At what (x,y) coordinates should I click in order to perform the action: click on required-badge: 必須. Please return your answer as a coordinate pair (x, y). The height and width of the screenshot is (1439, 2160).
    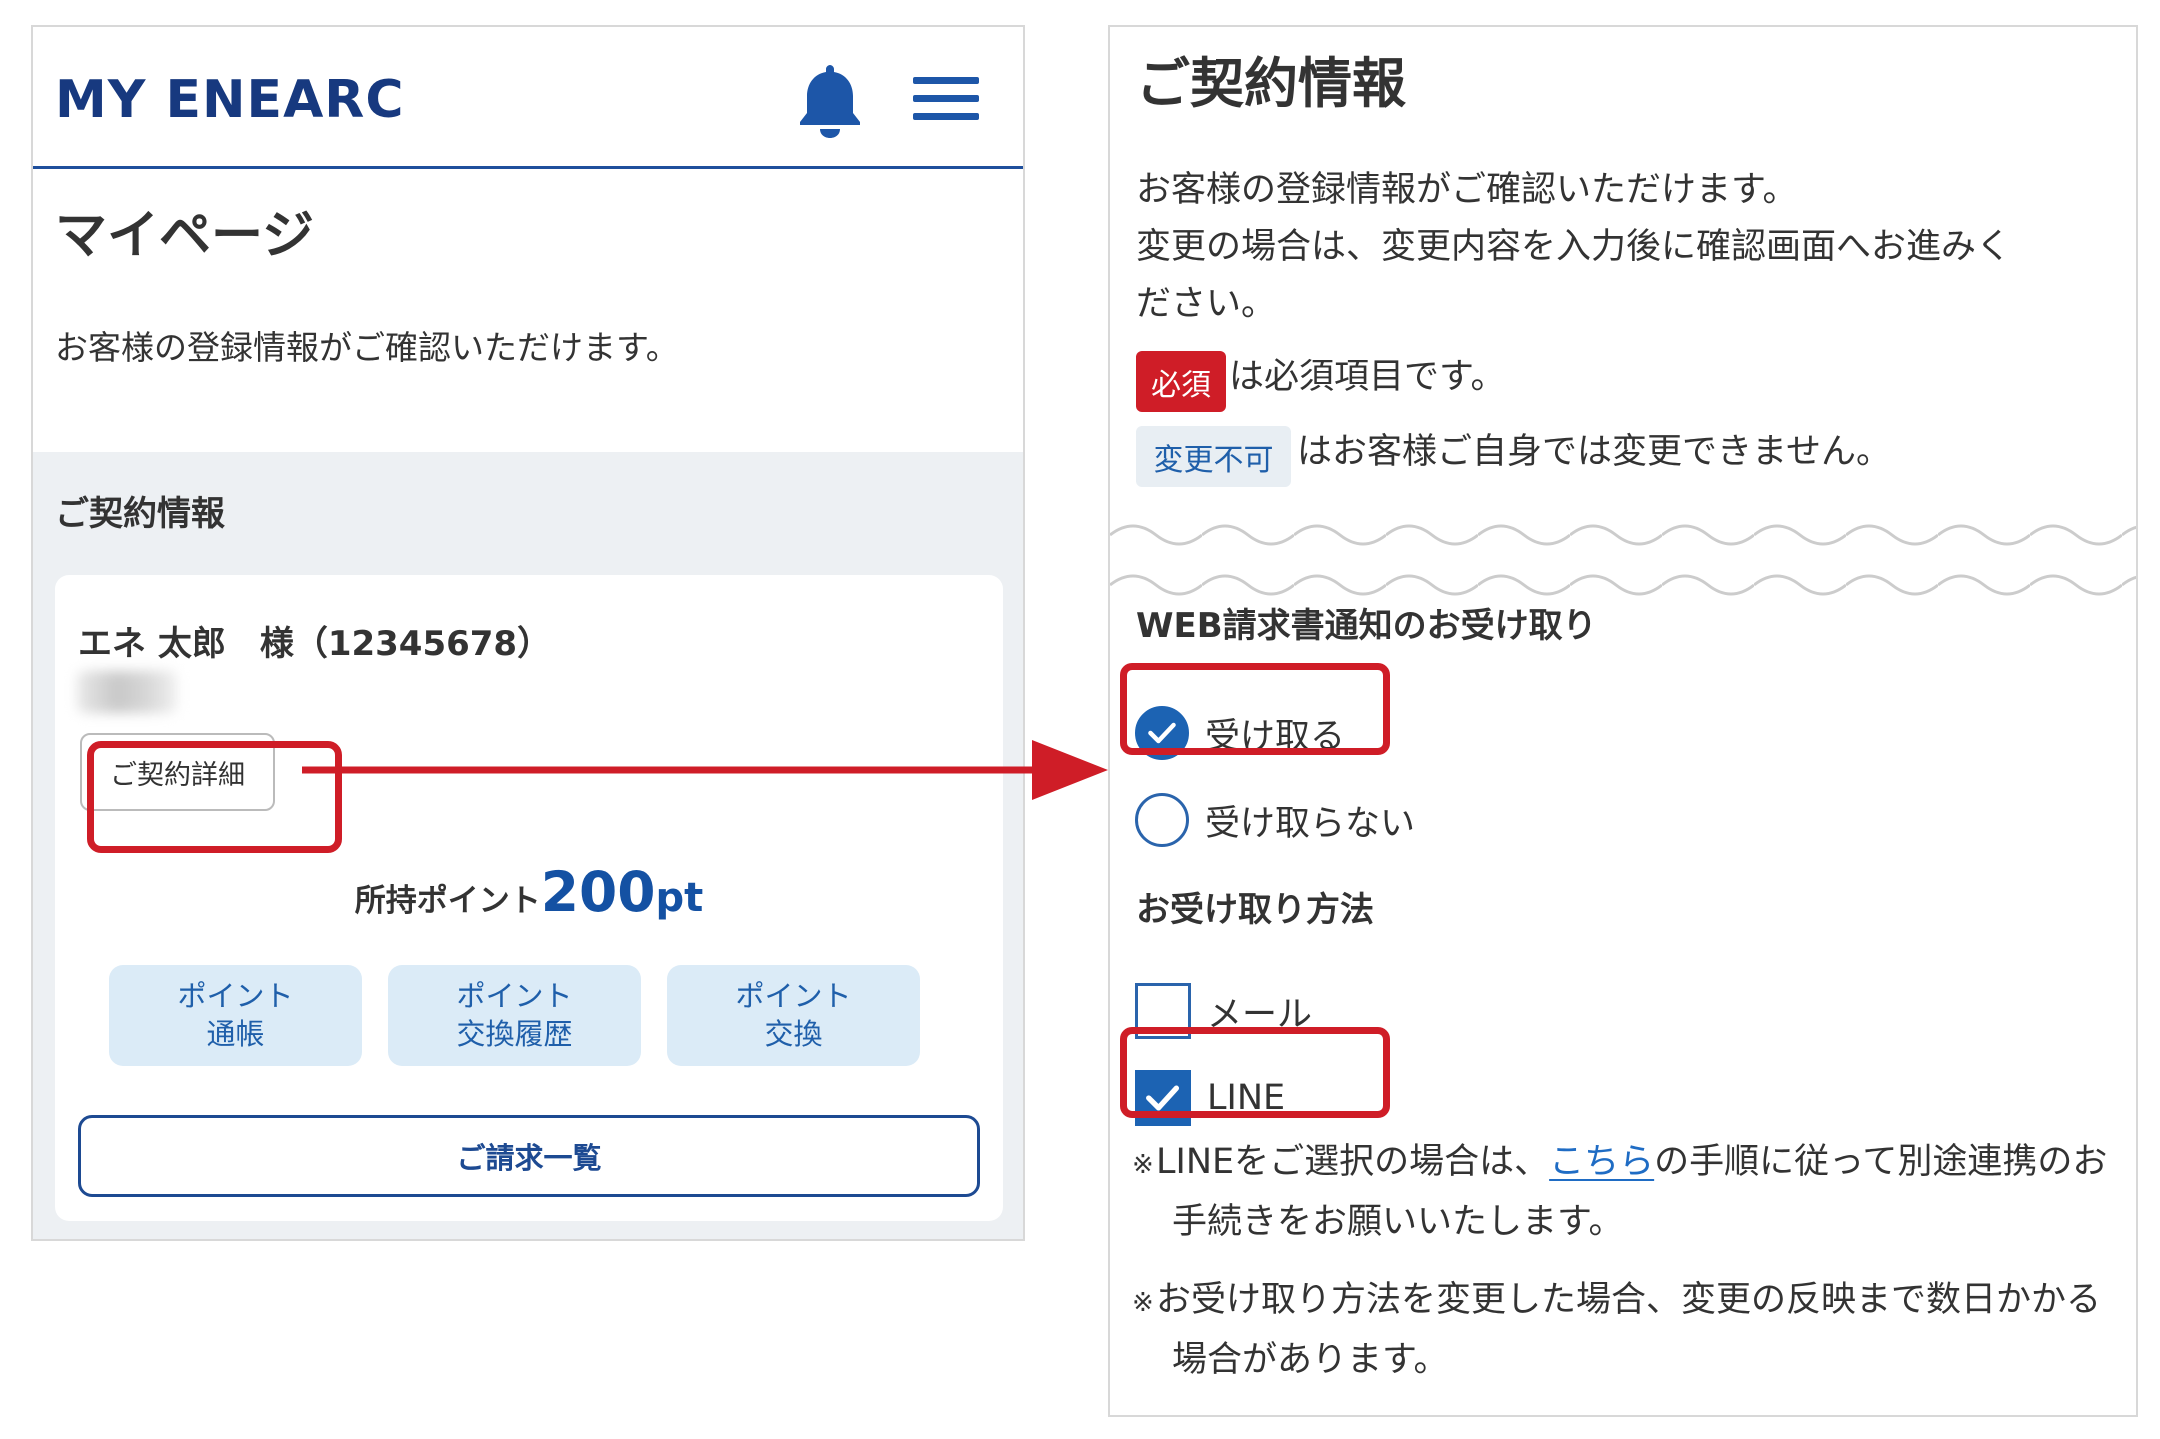
    Looking at the image, I should click on (1181, 381).